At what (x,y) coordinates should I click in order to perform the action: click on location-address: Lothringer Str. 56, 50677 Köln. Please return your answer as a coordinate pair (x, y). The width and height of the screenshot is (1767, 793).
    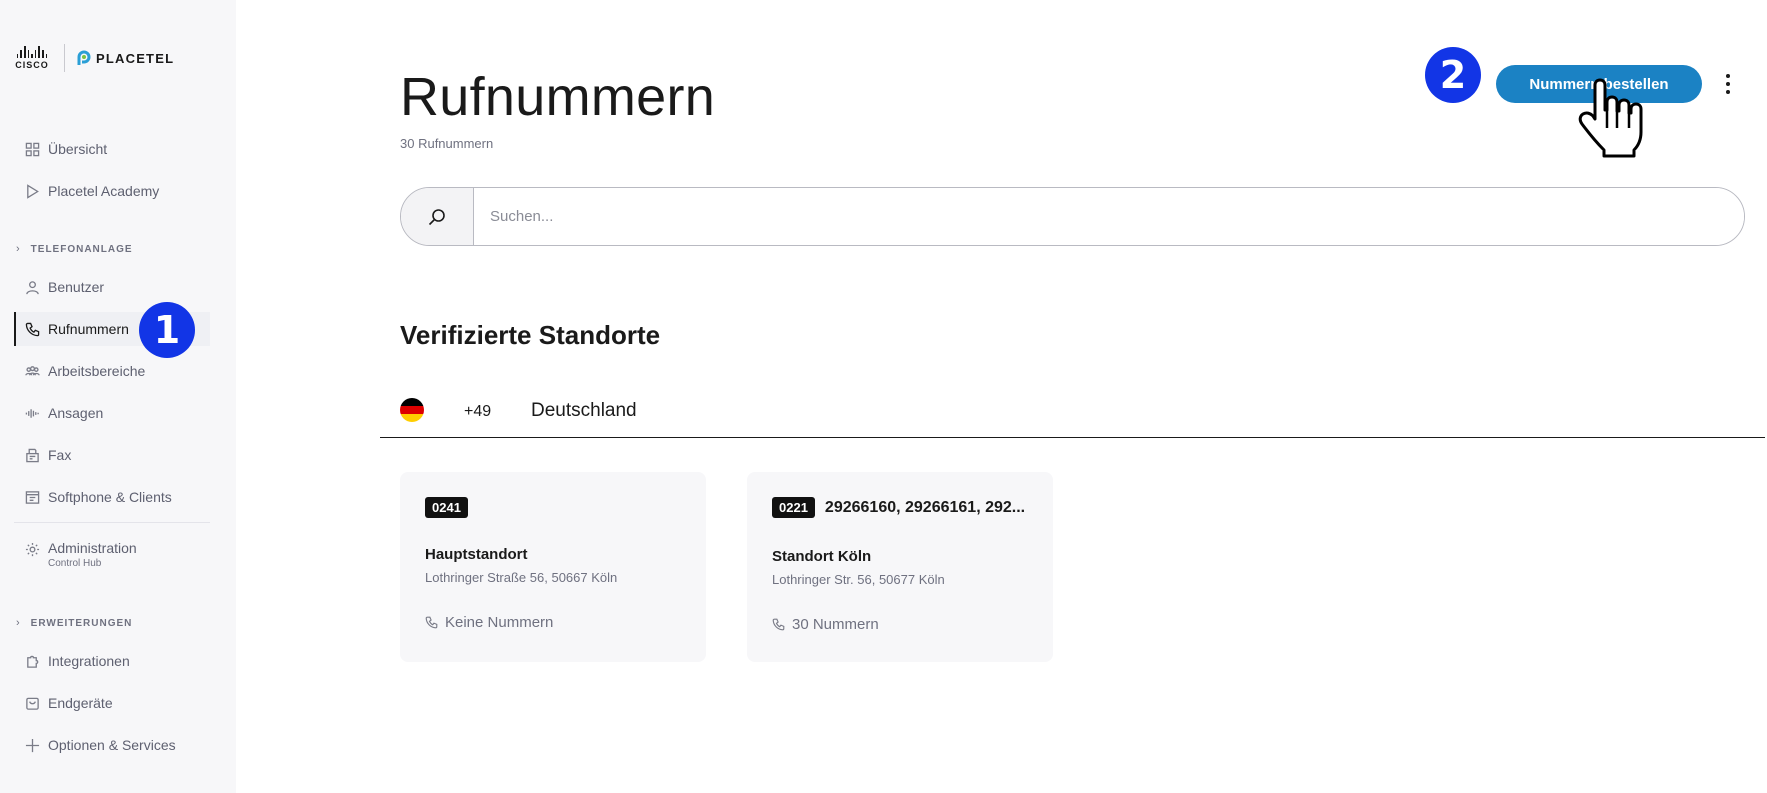
    Looking at the image, I should click on (858, 579).